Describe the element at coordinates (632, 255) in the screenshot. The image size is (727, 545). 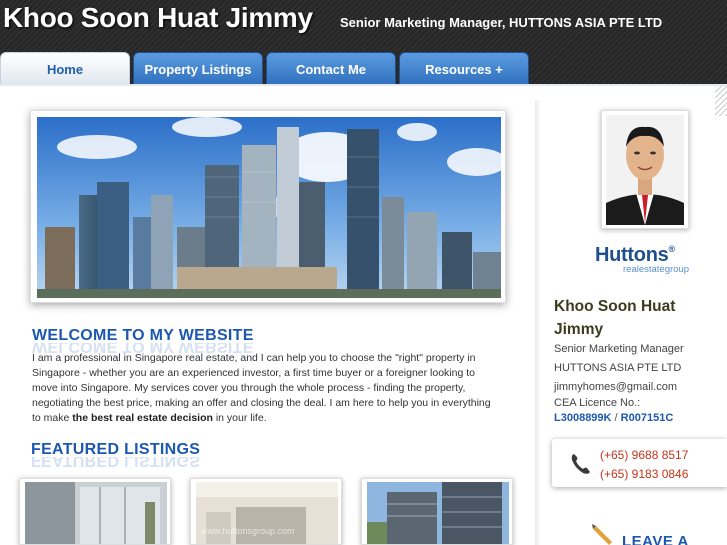
I see `logo-main-text: Huttons` at that location.